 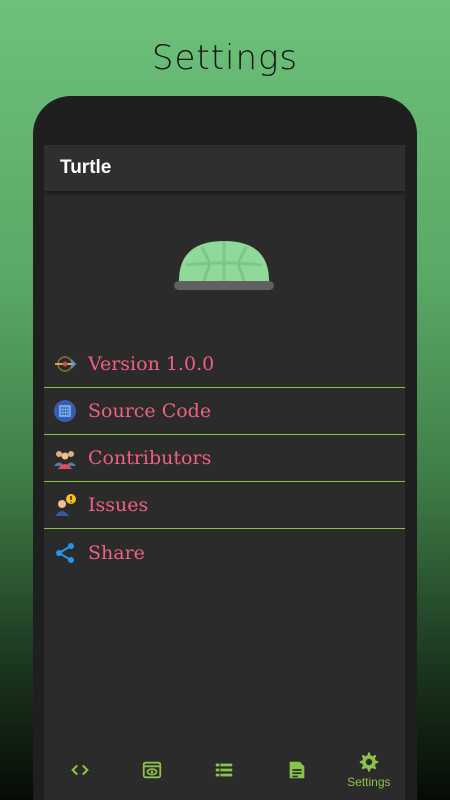 I want to click on menu-label-version: Version 1.0.0, so click(x=151, y=364).